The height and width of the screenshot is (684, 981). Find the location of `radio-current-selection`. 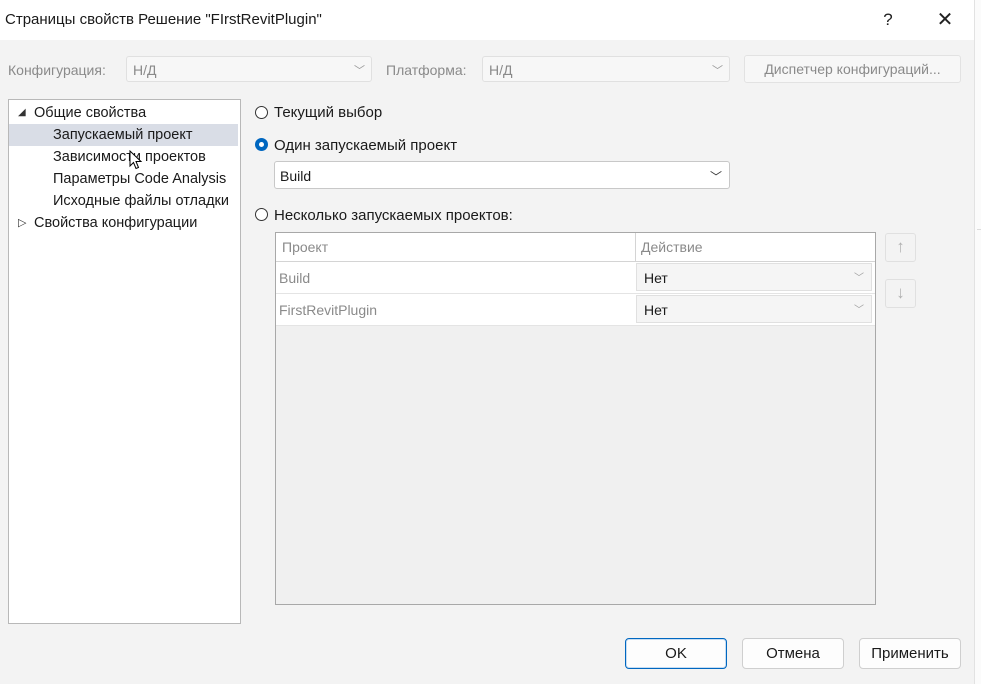

radio-current-selection is located at coordinates (261, 112).